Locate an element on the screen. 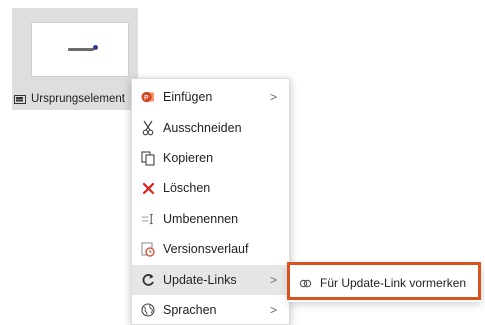 The width and height of the screenshot is (485, 325). menu-item-label: Einfügen is located at coordinates (188, 97).